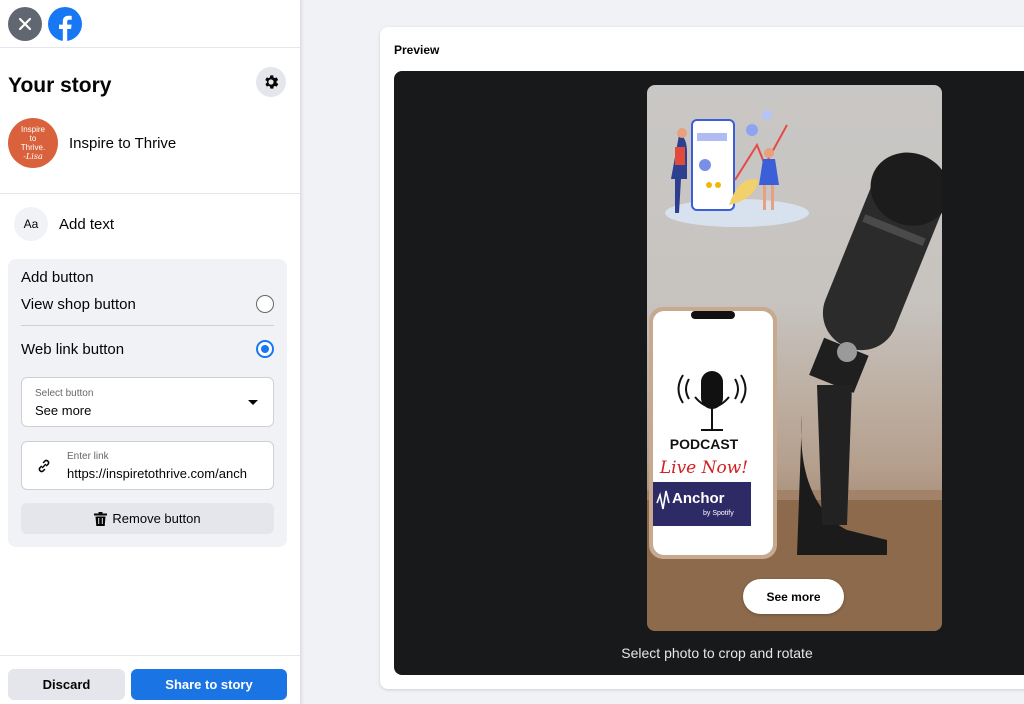 This screenshot has height=704, width=1024. I want to click on close-icon, so click(25, 24).